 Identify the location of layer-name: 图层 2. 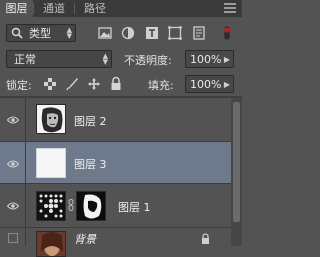
(90, 121).